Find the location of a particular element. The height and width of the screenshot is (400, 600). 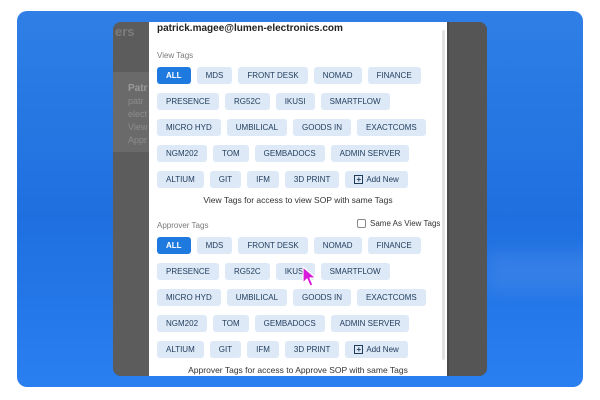

same-as-view-tags-label: Same As View Tags is located at coordinates (405, 223).